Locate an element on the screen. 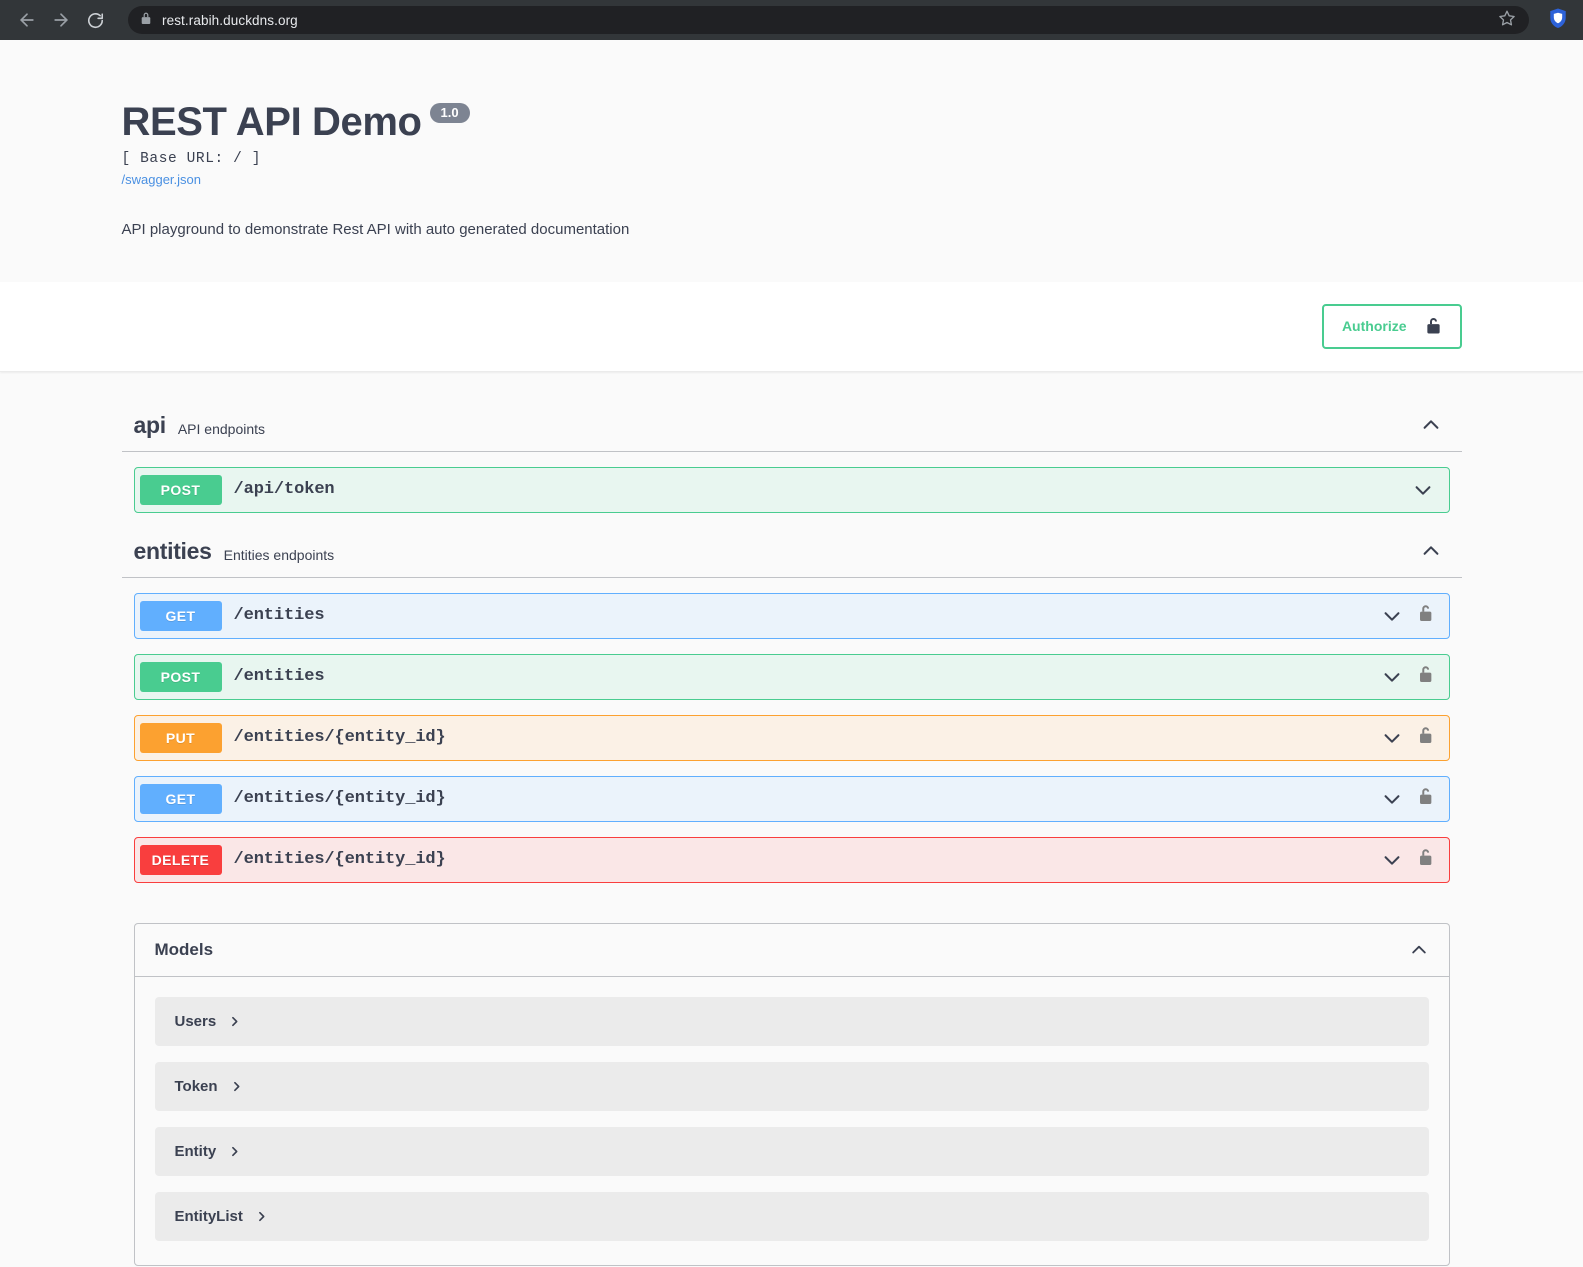 The width and height of the screenshot is (1583, 1267). model-row: Entity is located at coordinates (791, 1151).